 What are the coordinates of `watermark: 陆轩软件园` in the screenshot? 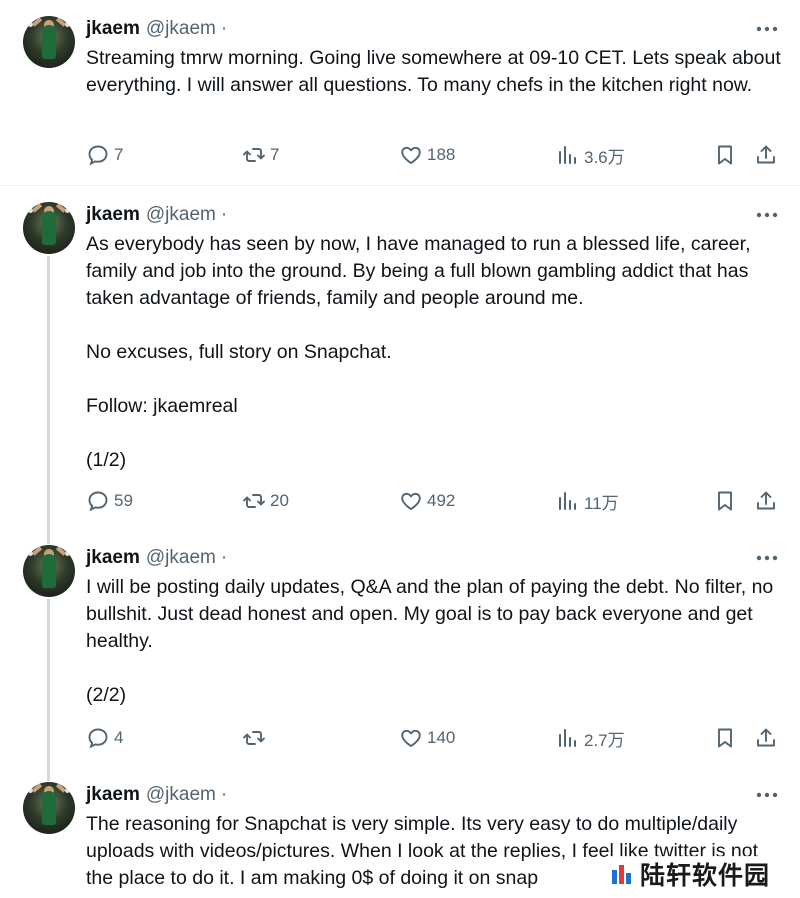 It's located at (691, 874).